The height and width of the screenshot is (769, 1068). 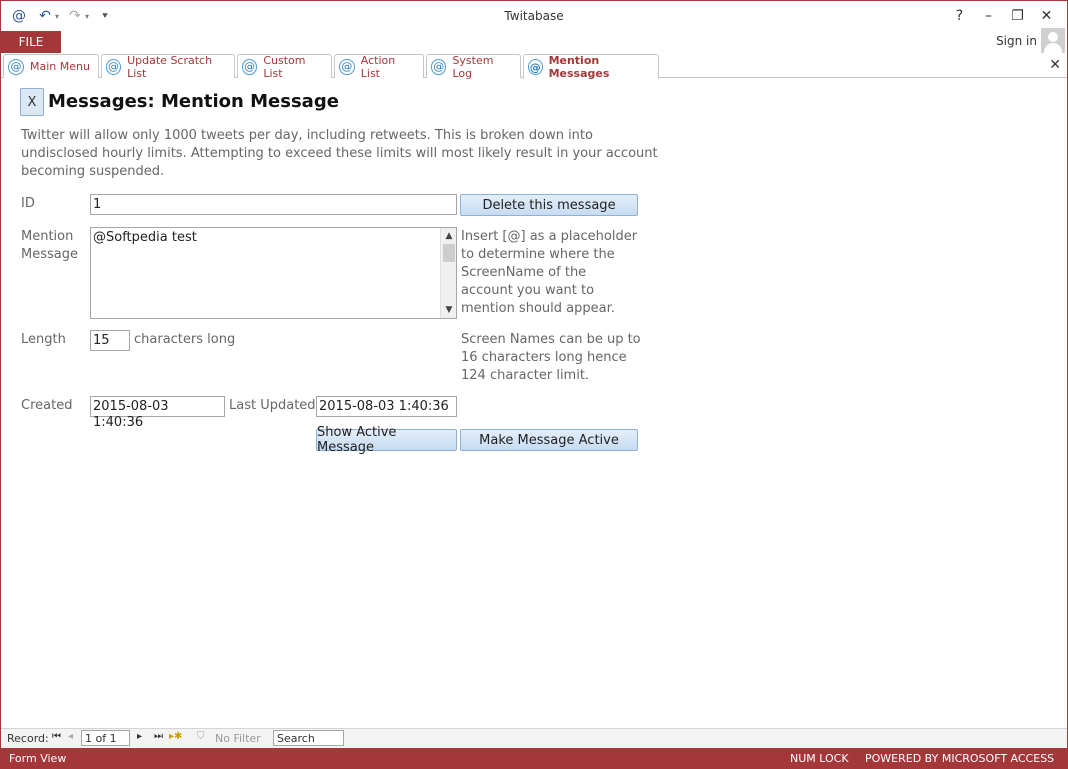 What do you see at coordinates (579, 67) in the screenshot?
I see `tab-label: Mention Messages` at bounding box center [579, 67].